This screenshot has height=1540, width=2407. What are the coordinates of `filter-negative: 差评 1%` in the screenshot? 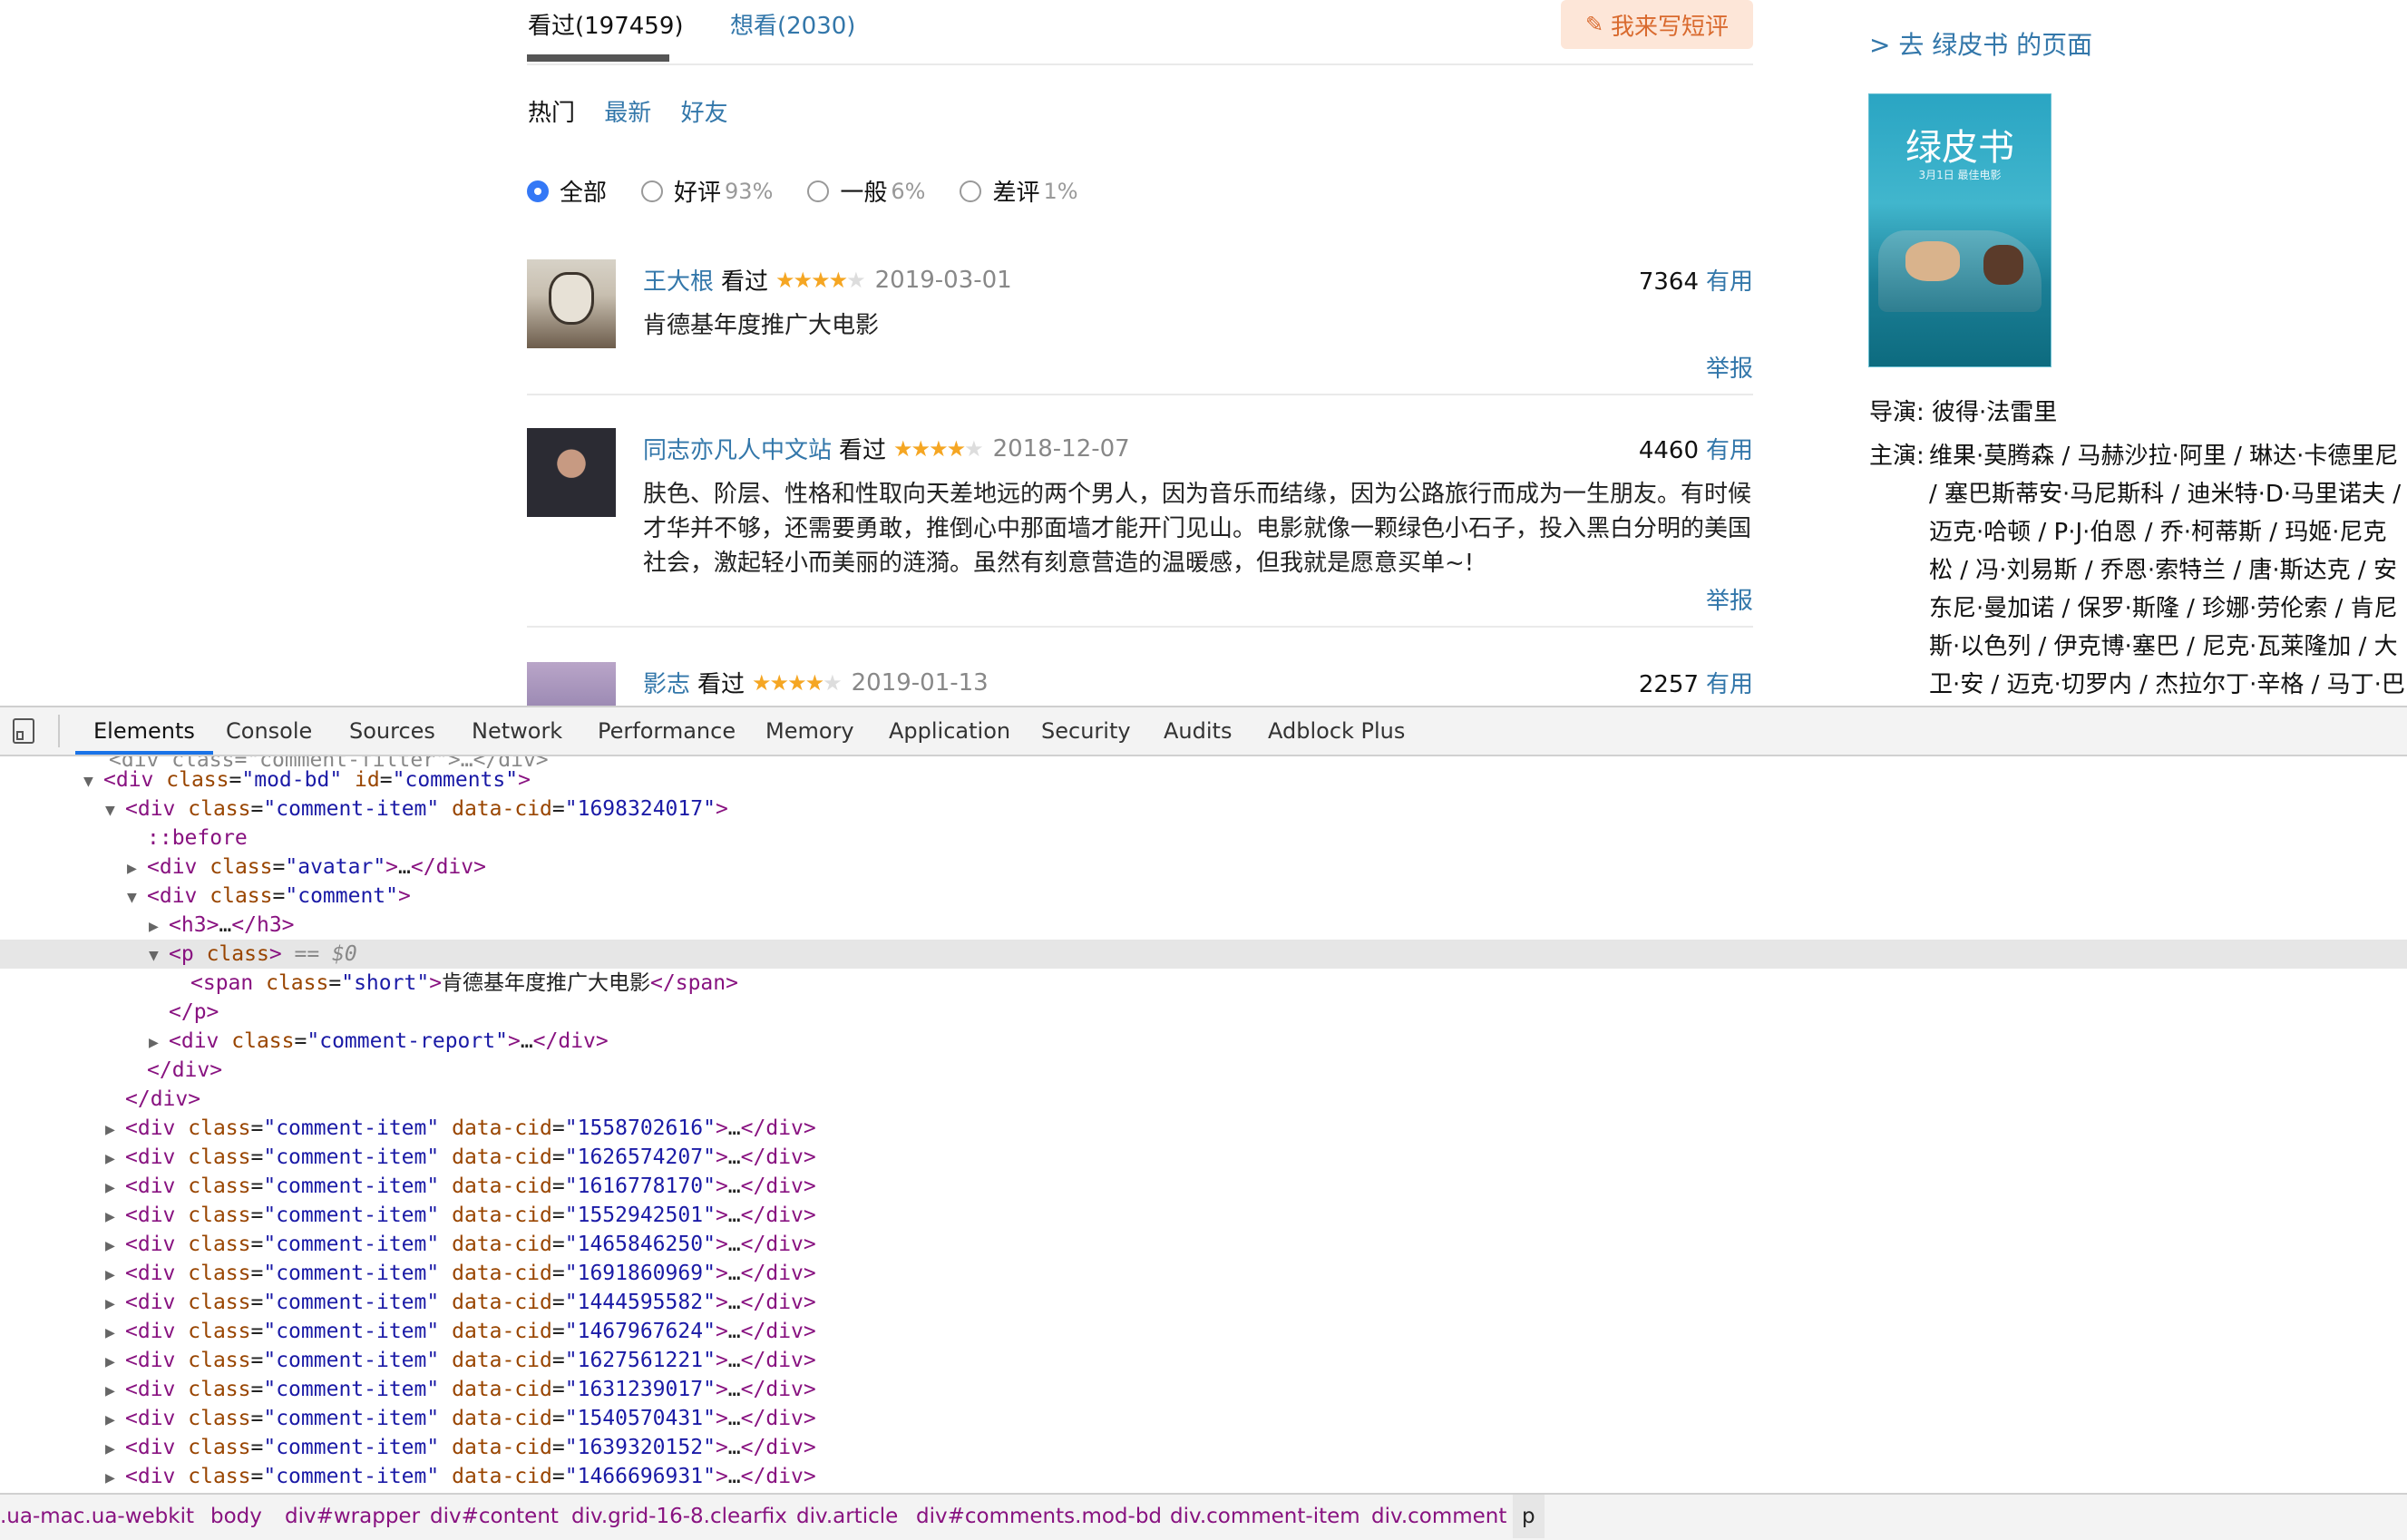 It's located at (1019, 191).